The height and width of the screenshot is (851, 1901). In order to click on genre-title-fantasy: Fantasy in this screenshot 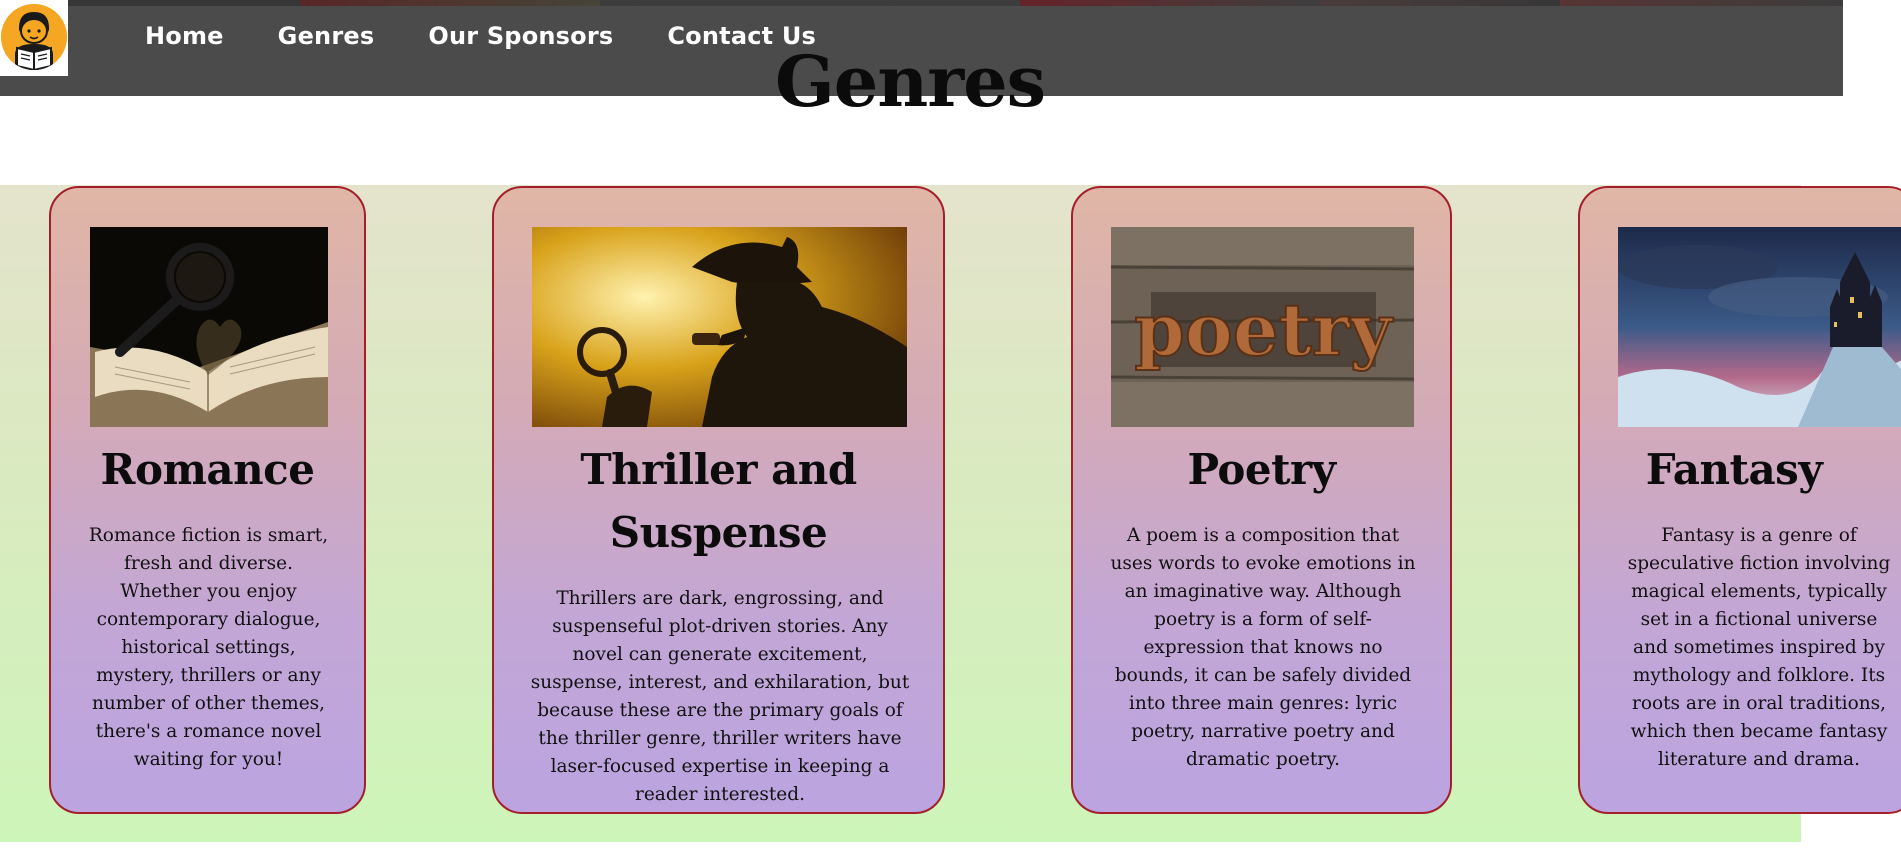, I will do `click(1734, 469)`.